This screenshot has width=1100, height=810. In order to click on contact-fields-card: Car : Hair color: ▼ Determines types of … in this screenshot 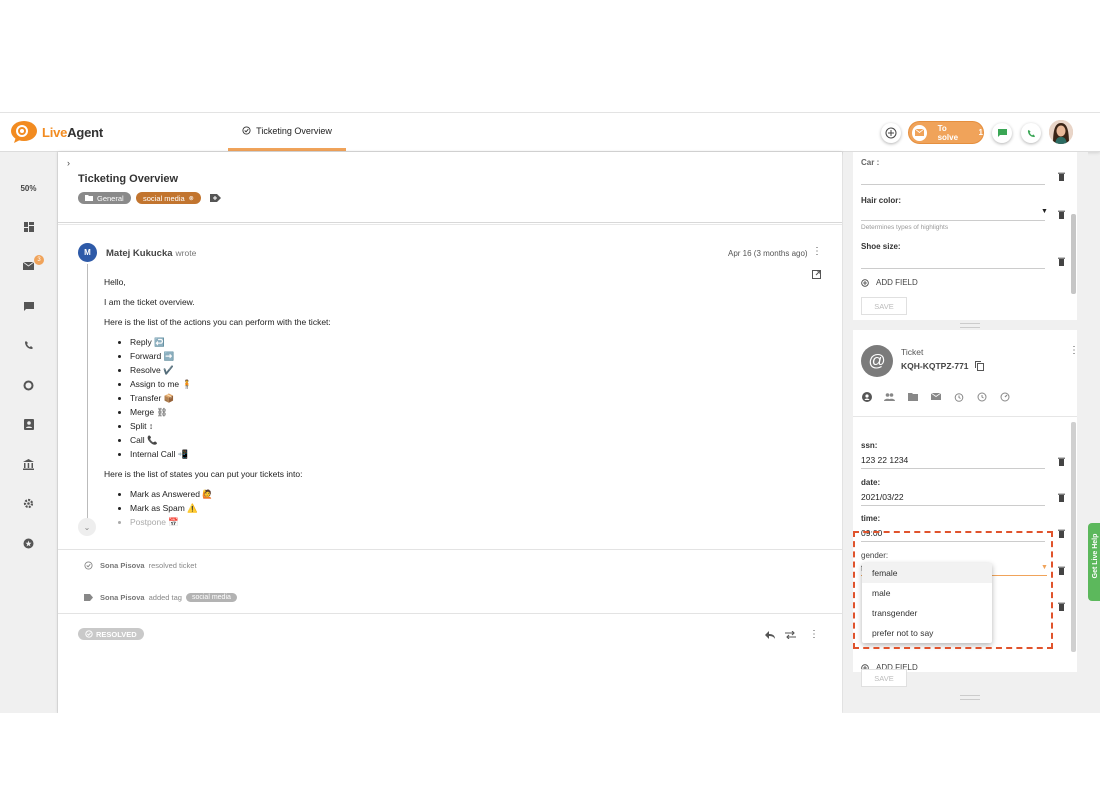, I will do `click(965, 236)`.